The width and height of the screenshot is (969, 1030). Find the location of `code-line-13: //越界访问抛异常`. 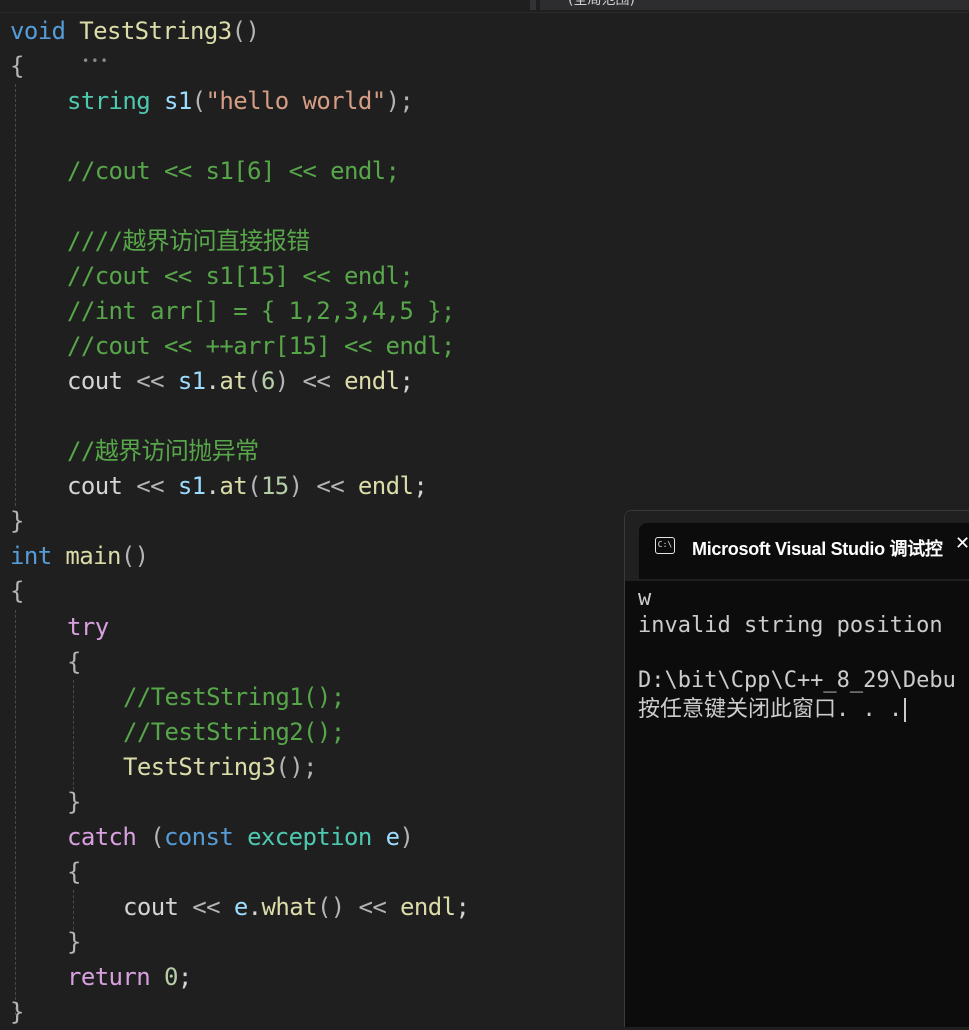

code-line-13: //越界访问抛异常 is located at coordinates (163, 451).